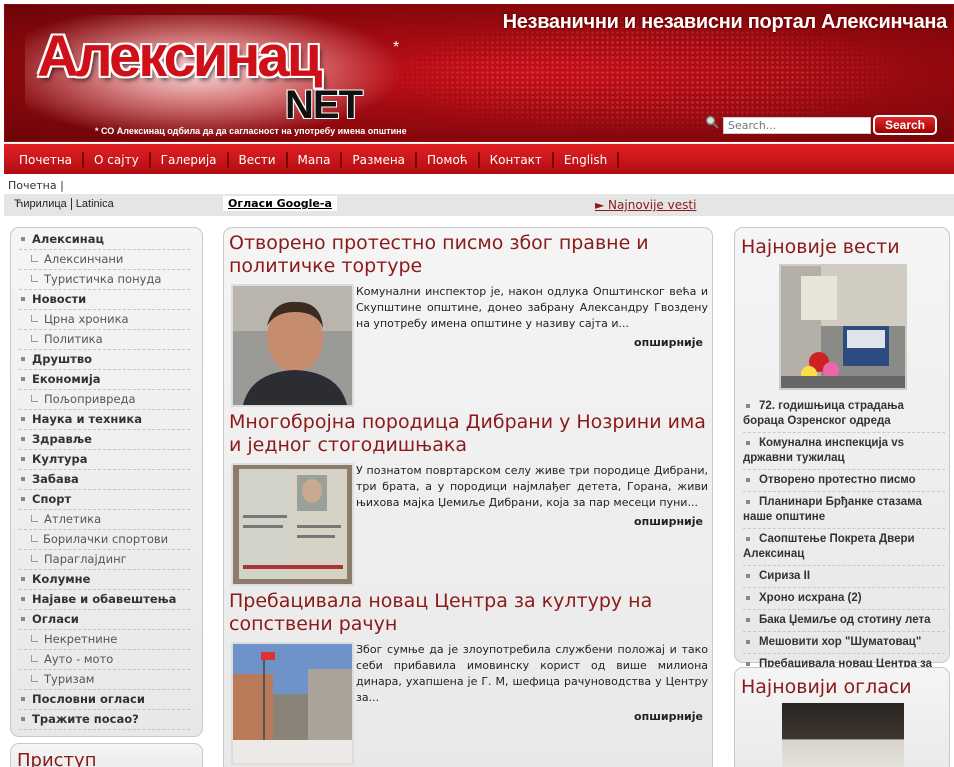 The image size is (954, 767). Describe the element at coordinates (712, 122) in the screenshot. I see `search-icon` at that location.